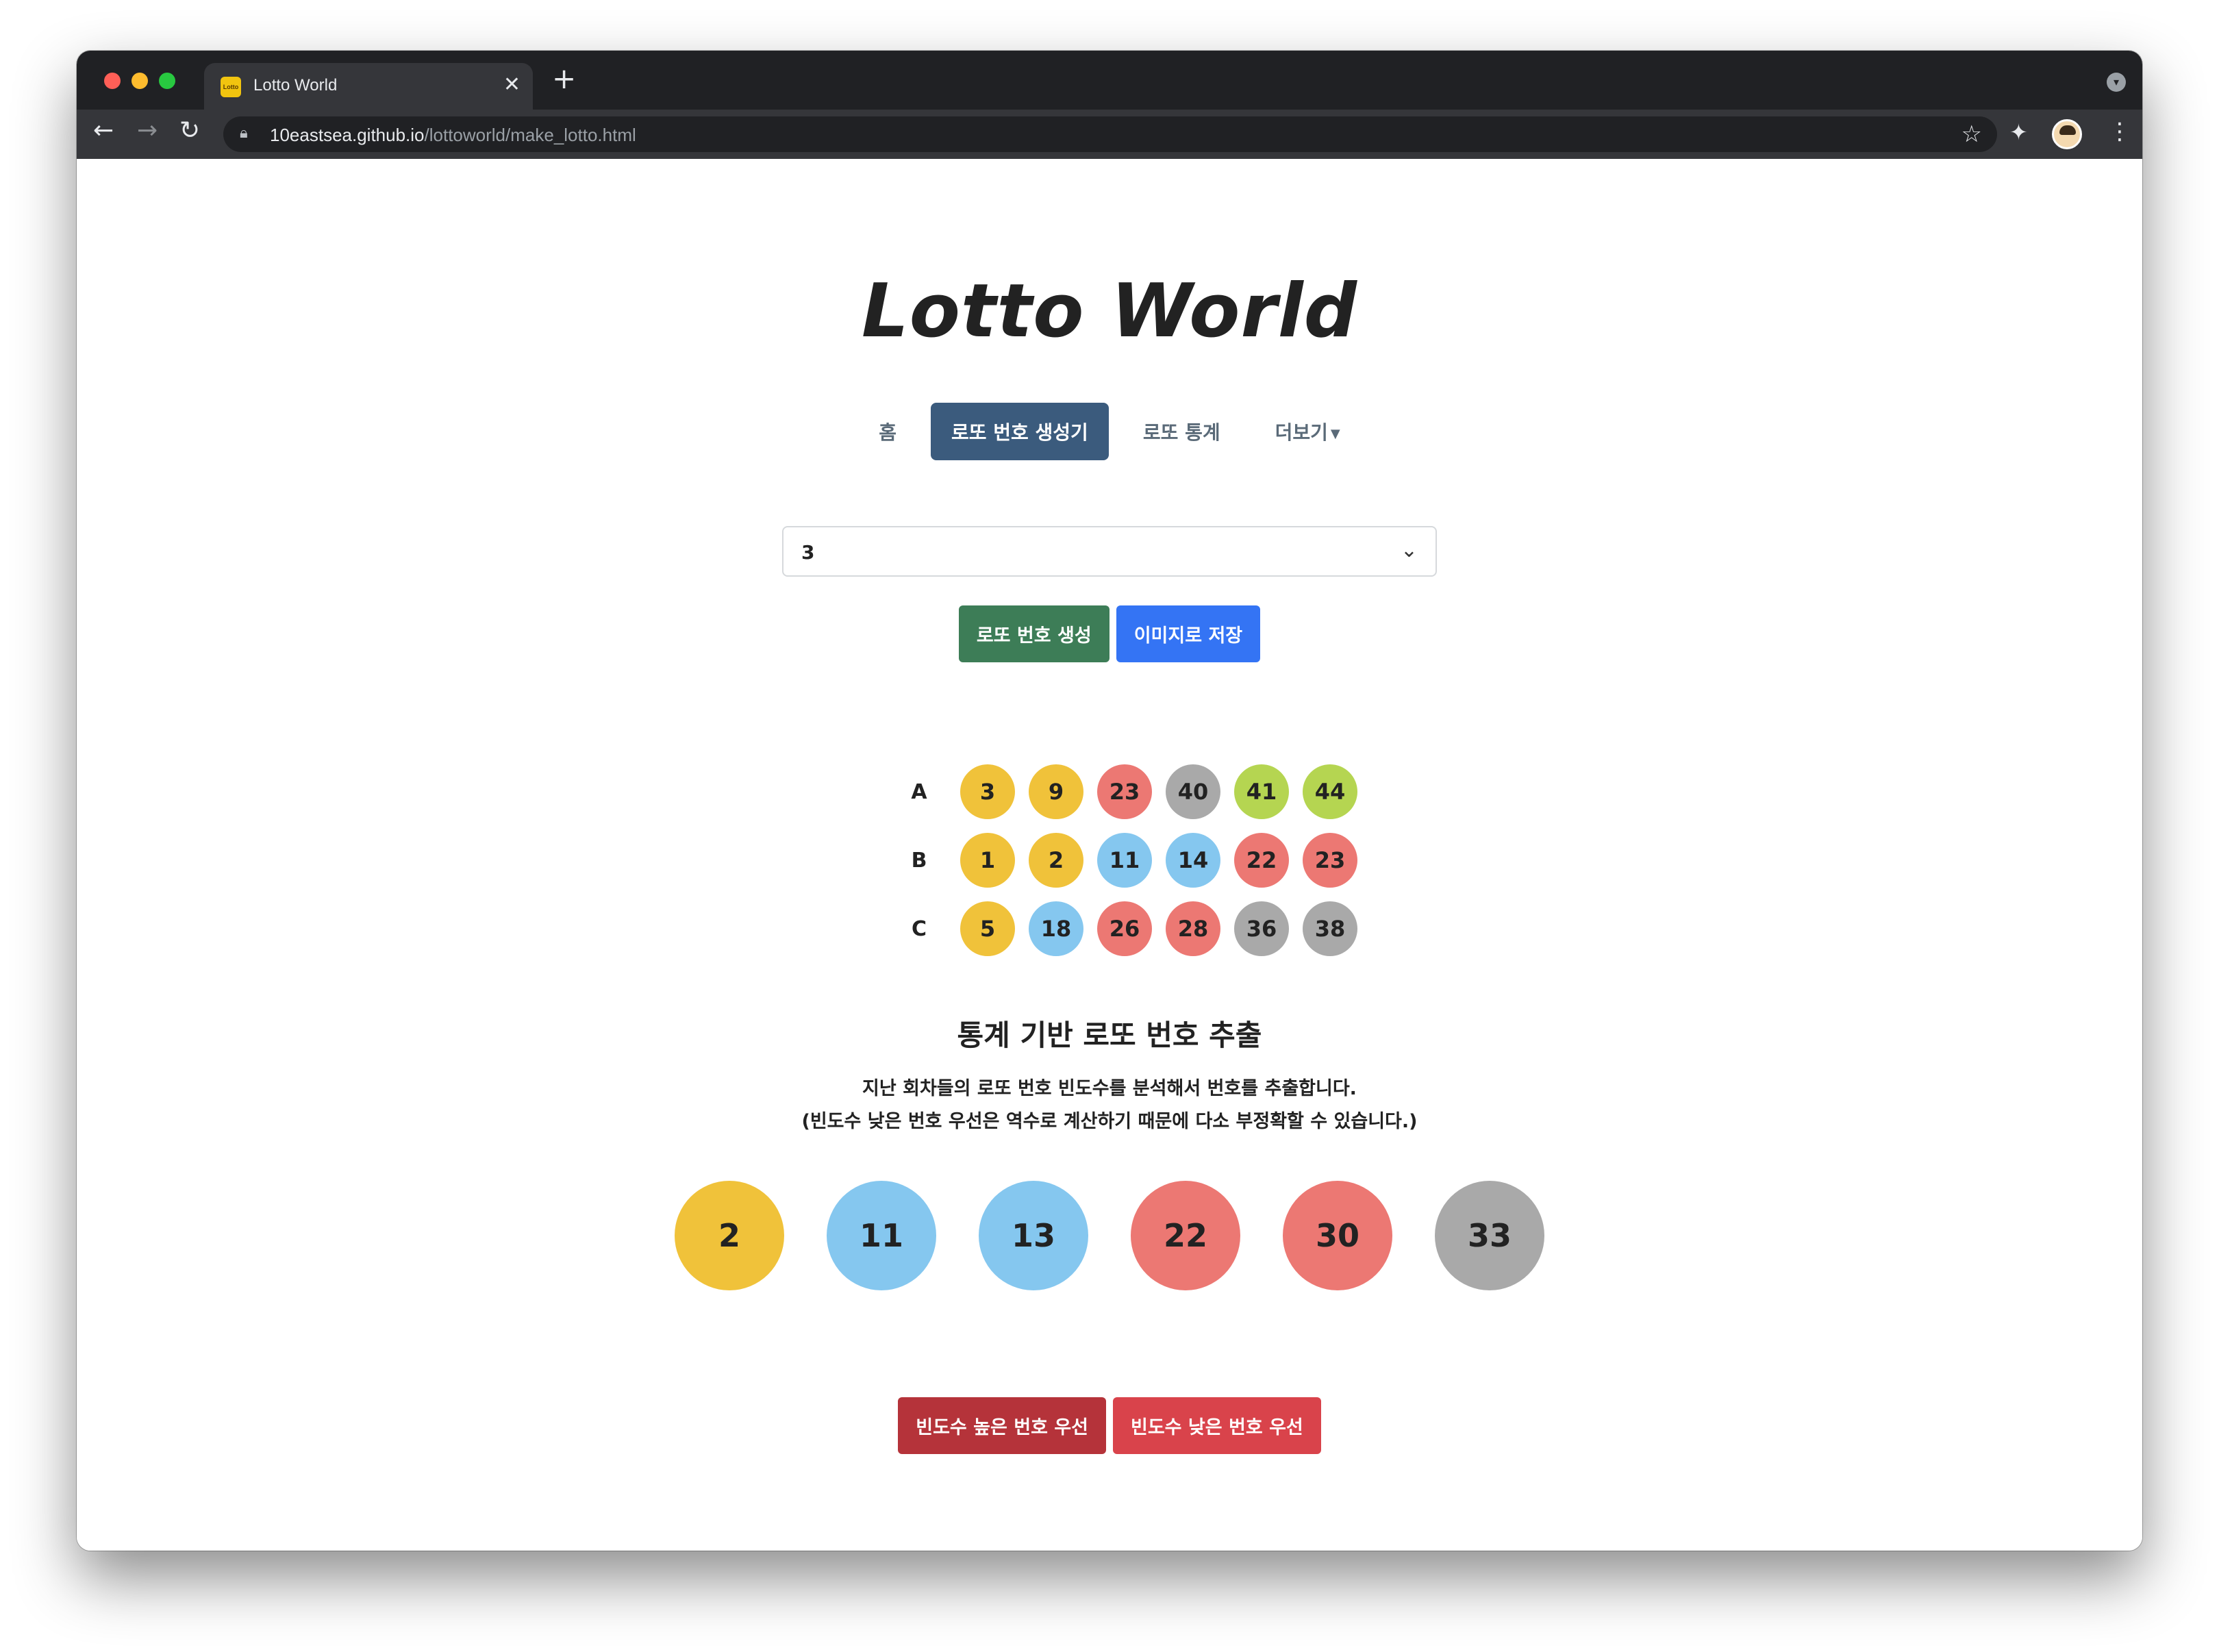 This screenshot has width=2219, height=1652. I want to click on lotto-ball: 3, so click(987, 791).